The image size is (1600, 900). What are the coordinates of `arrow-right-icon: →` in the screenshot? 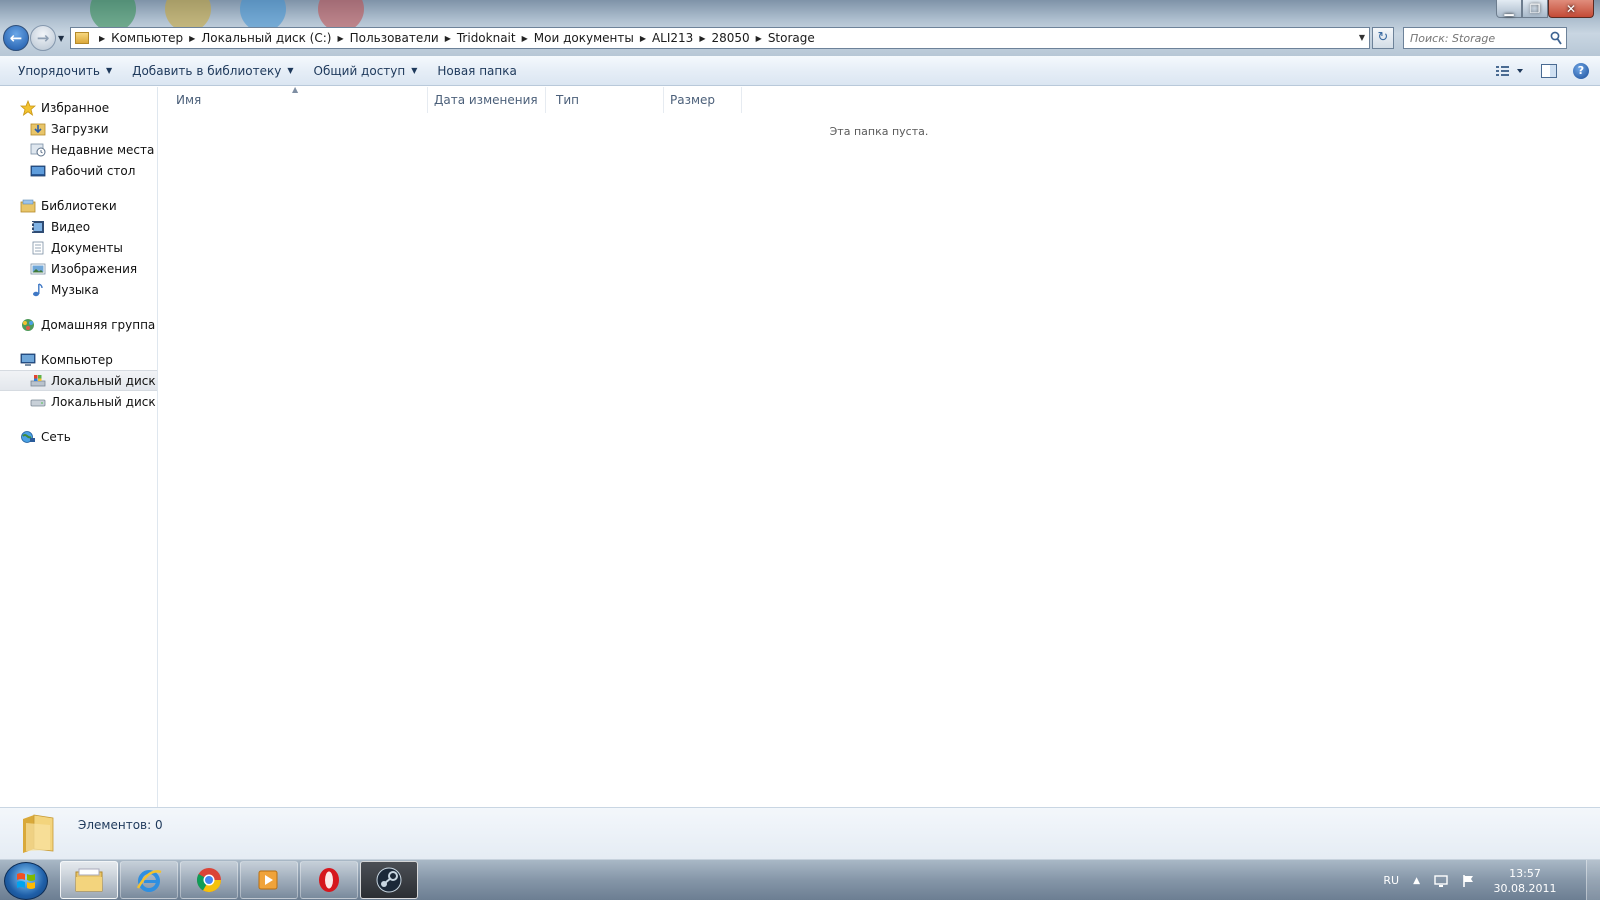 It's located at (43, 38).